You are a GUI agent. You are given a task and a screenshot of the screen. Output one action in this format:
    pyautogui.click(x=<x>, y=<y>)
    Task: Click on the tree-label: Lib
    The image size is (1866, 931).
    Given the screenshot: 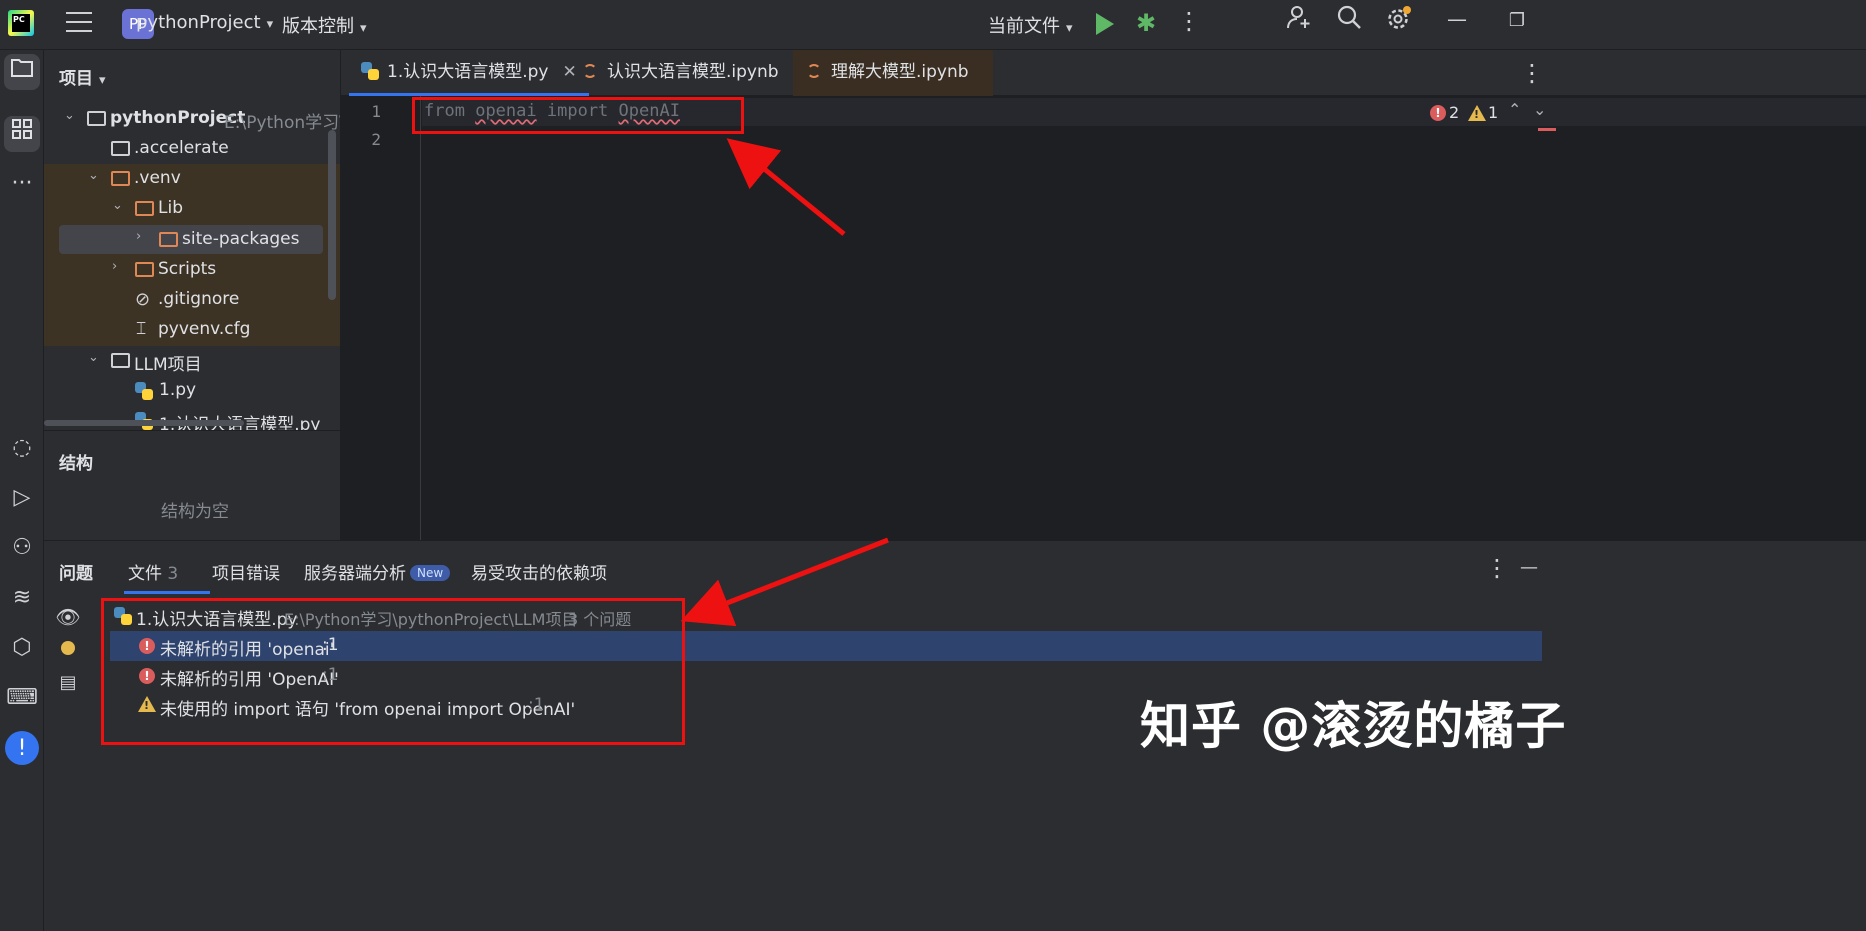 What is the action you would take?
    pyautogui.click(x=170, y=208)
    